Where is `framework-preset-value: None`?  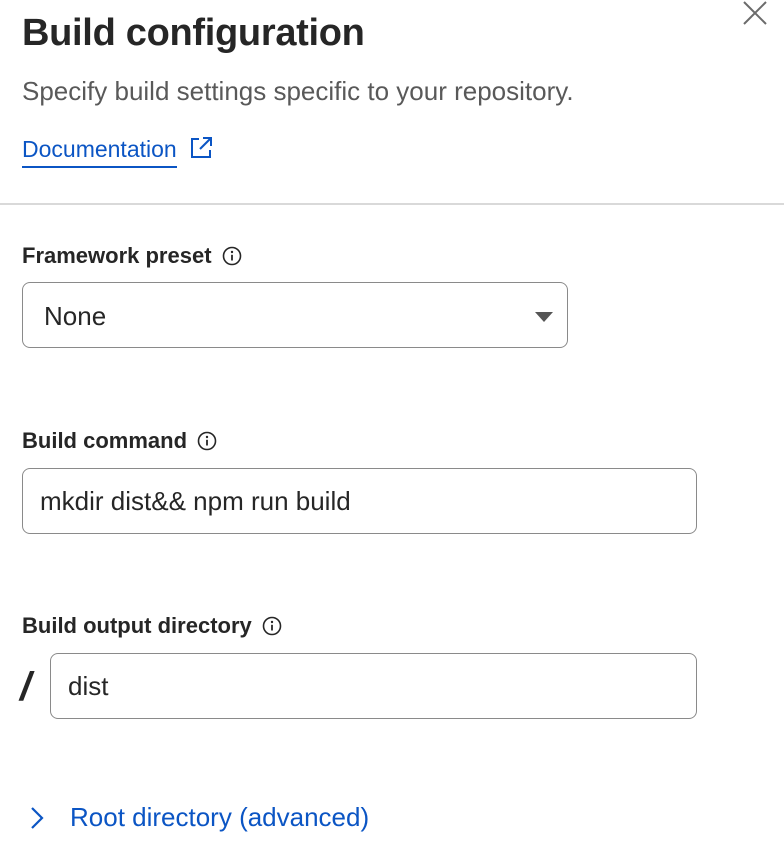 framework-preset-value: None is located at coordinates (75, 316).